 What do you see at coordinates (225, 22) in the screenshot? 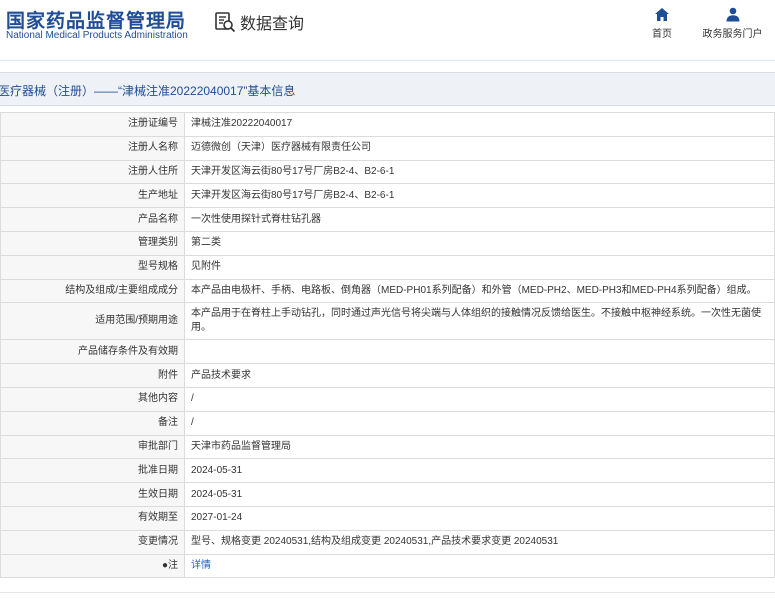
I see `search-doc-icon` at bounding box center [225, 22].